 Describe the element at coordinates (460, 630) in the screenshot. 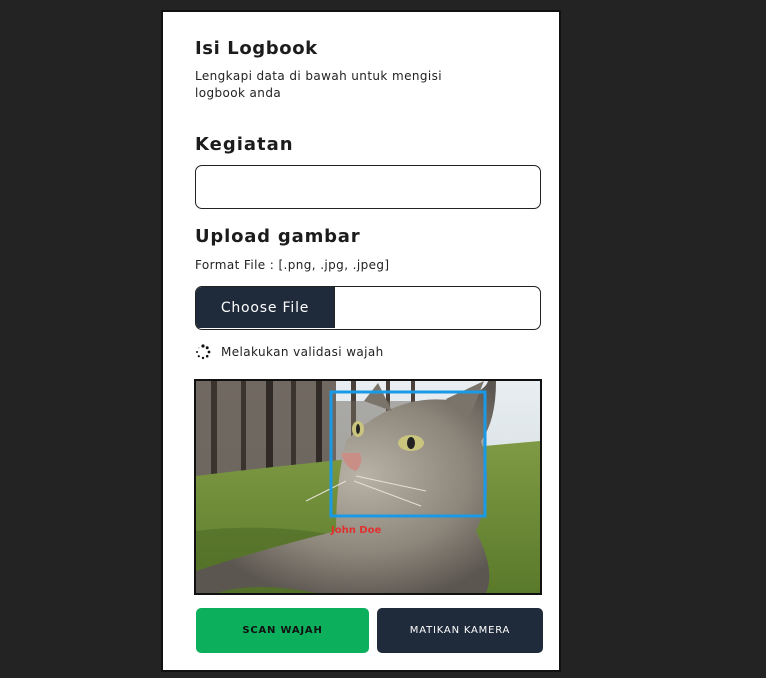

I see `stop-camera-button: MATIKAN KAMERA` at that location.